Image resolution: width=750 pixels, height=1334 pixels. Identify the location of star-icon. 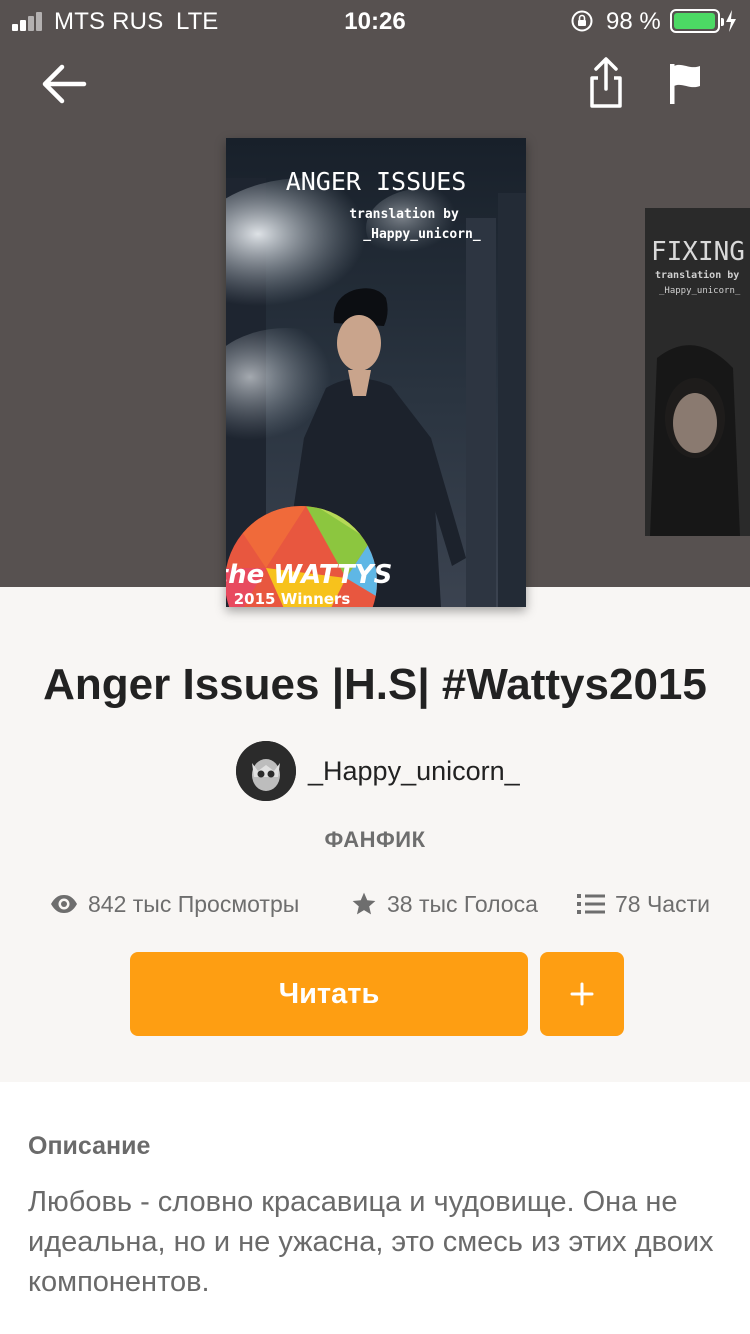
(364, 903).